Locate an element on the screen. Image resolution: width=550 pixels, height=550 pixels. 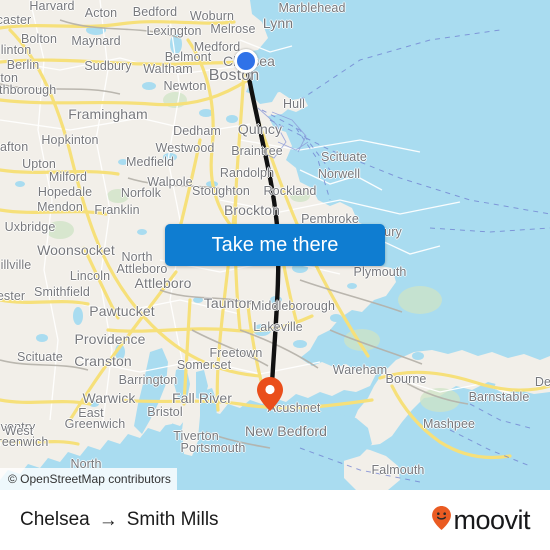
route-origin-label: Chelsea is located at coordinates (55, 519).